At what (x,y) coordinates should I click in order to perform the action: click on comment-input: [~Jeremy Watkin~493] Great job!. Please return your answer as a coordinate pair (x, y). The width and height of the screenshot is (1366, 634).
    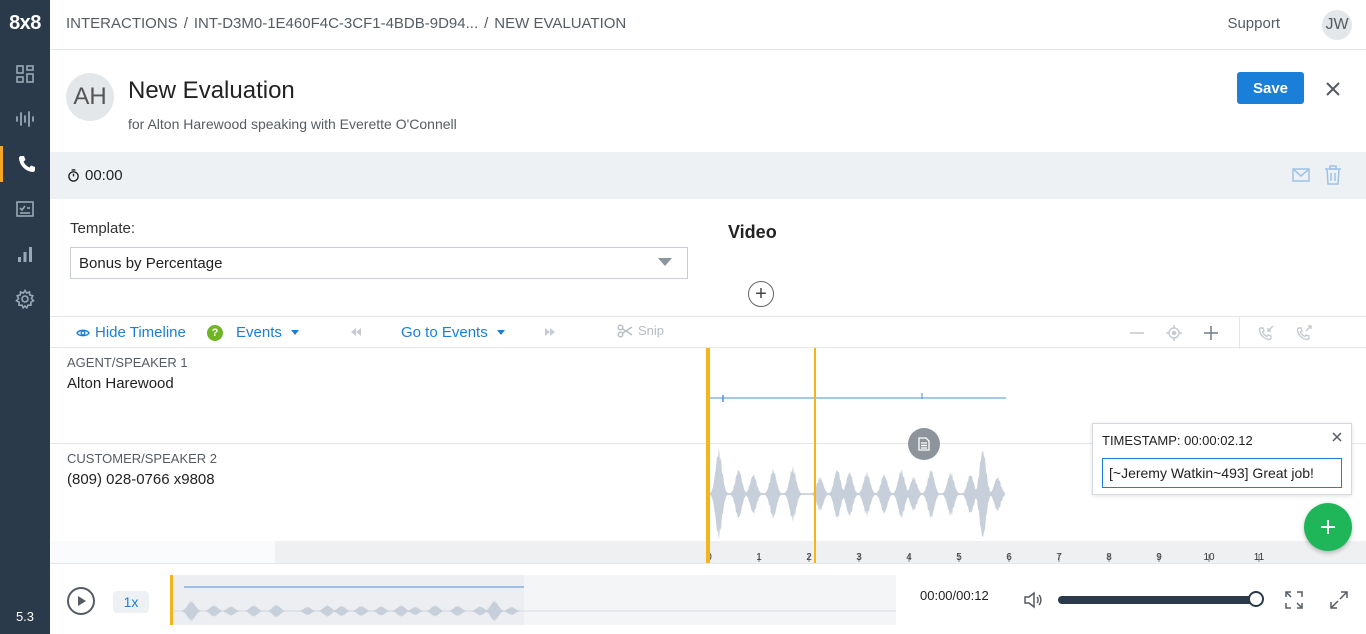
    Looking at the image, I should click on (1222, 473).